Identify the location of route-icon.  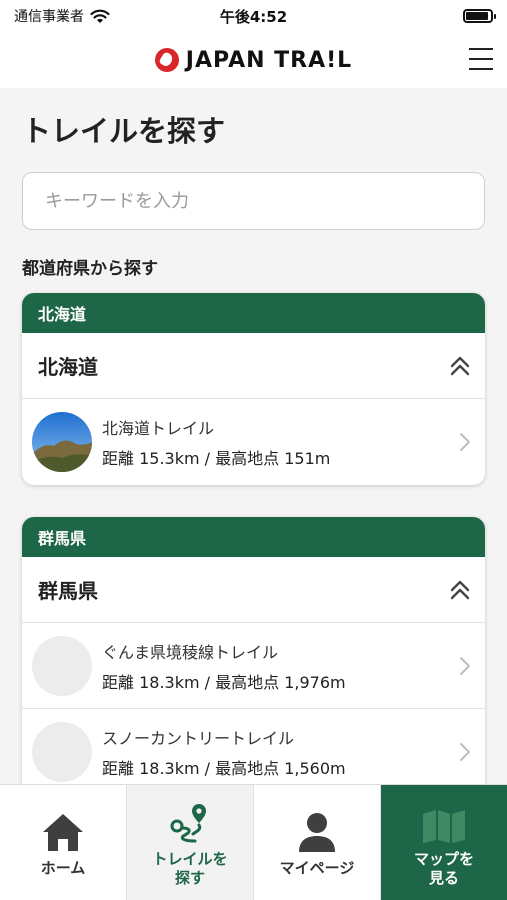
(188, 823).